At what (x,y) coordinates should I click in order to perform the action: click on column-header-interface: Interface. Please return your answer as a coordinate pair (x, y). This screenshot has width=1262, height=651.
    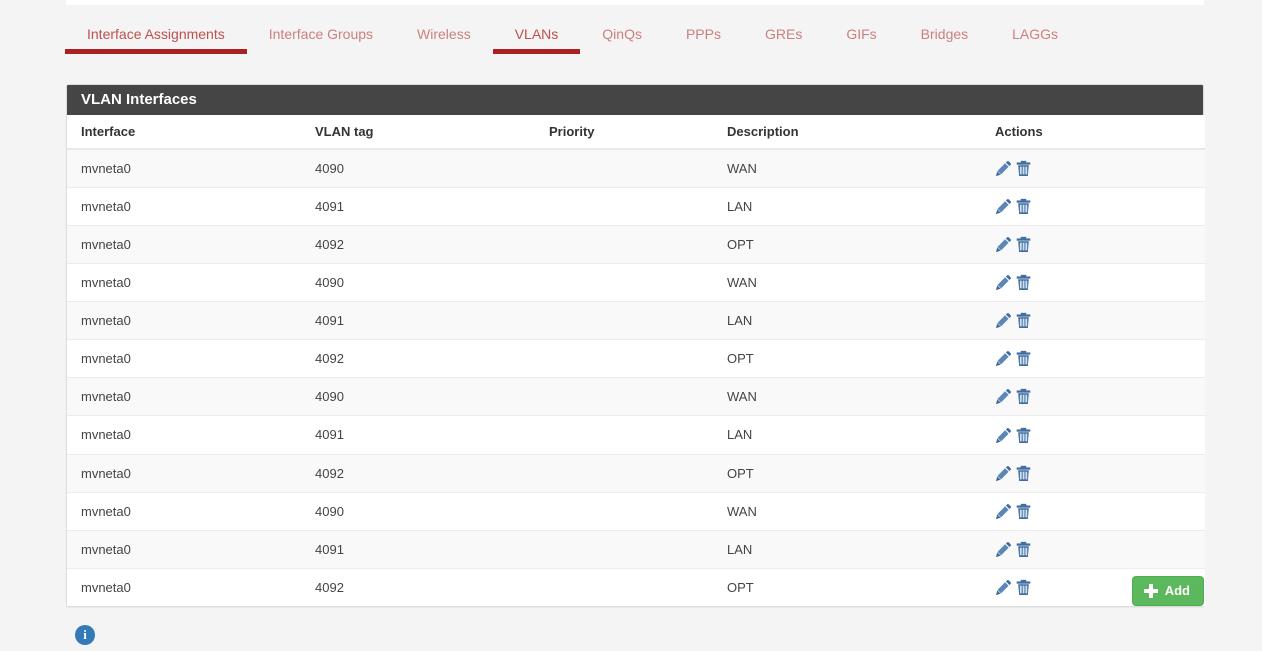
    Looking at the image, I should click on (184, 132).